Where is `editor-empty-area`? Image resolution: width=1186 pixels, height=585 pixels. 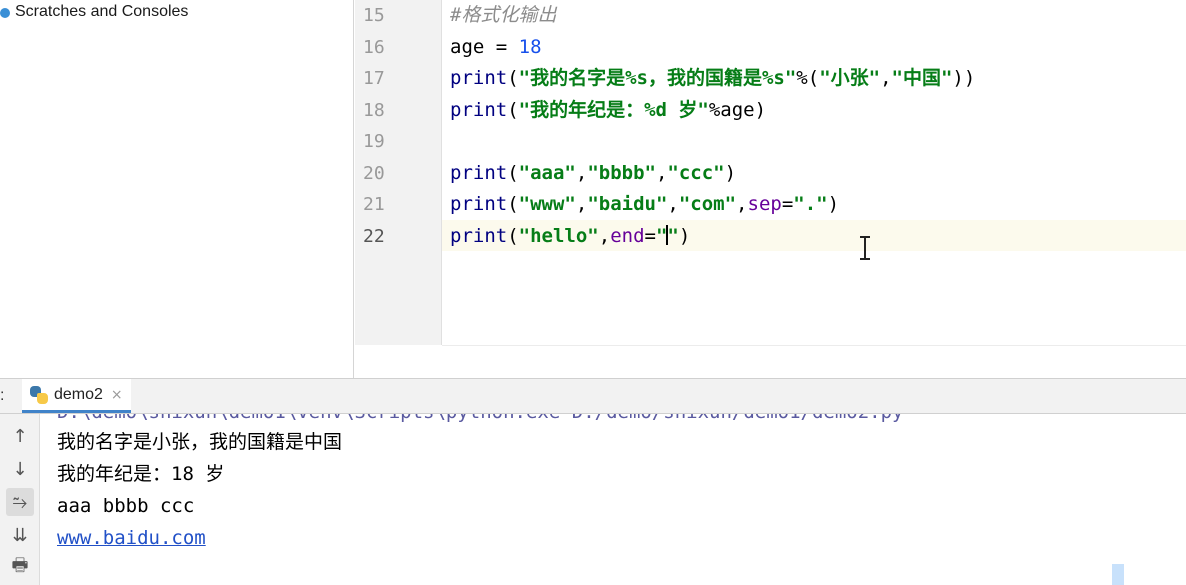 editor-empty-area is located at coordinates (814, 362).